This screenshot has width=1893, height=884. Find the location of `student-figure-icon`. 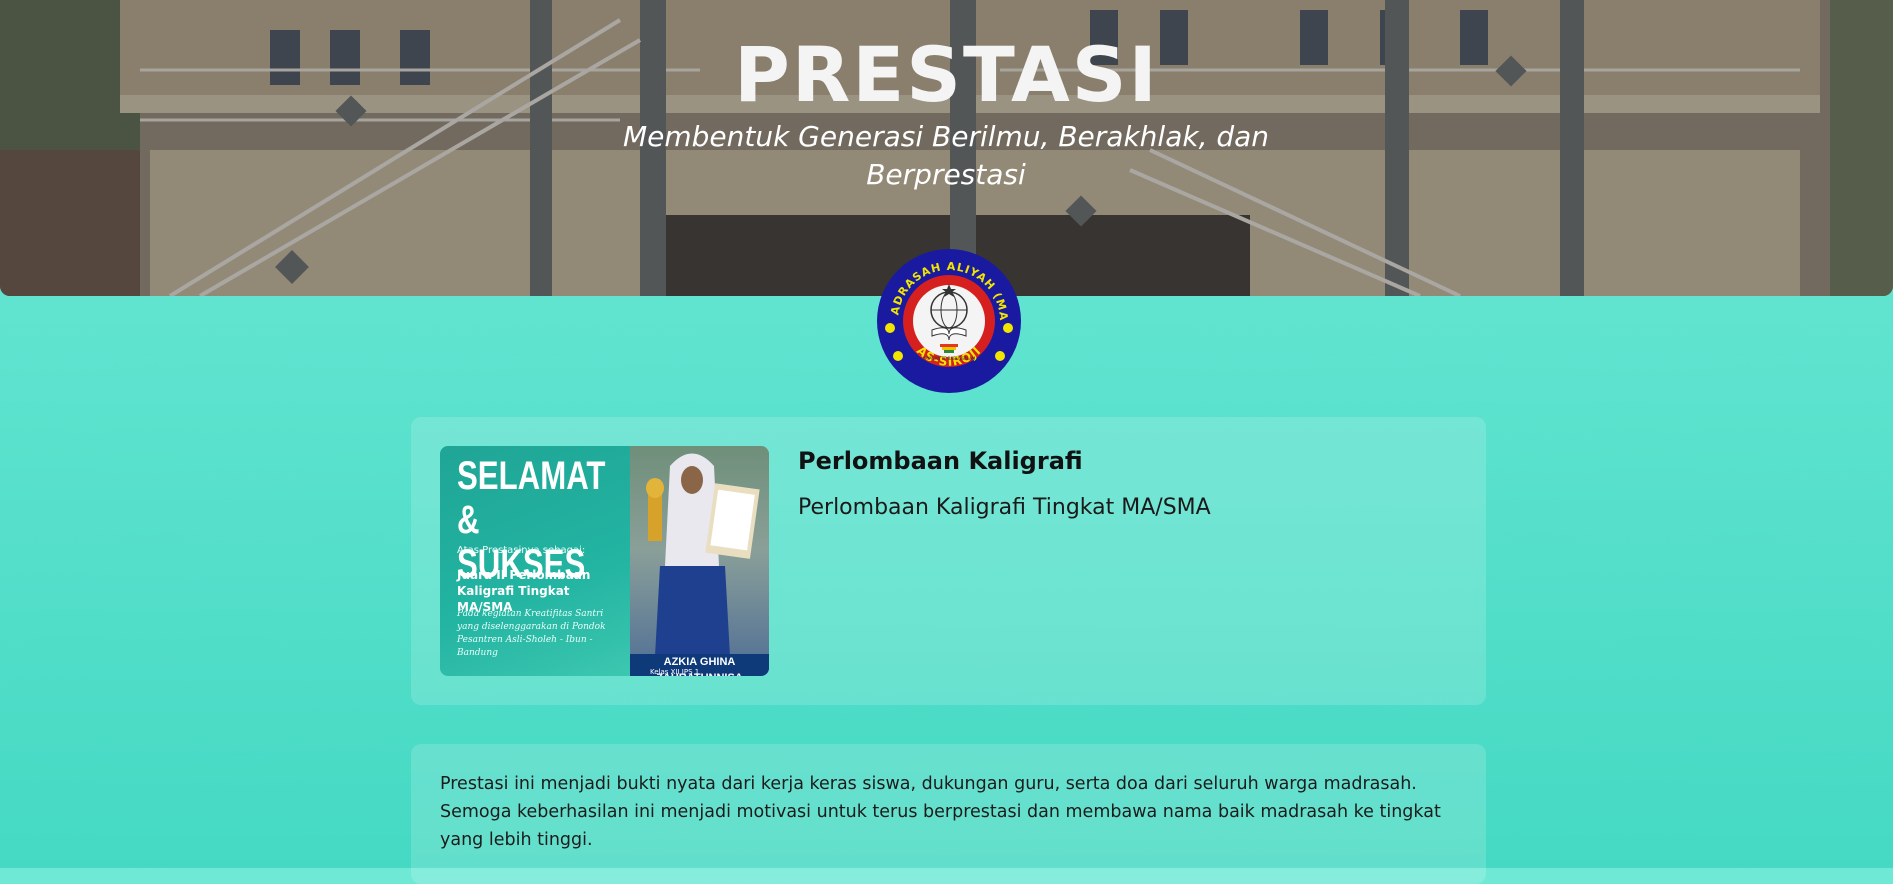

student-figure-icon is located at coordinates (703, 554).